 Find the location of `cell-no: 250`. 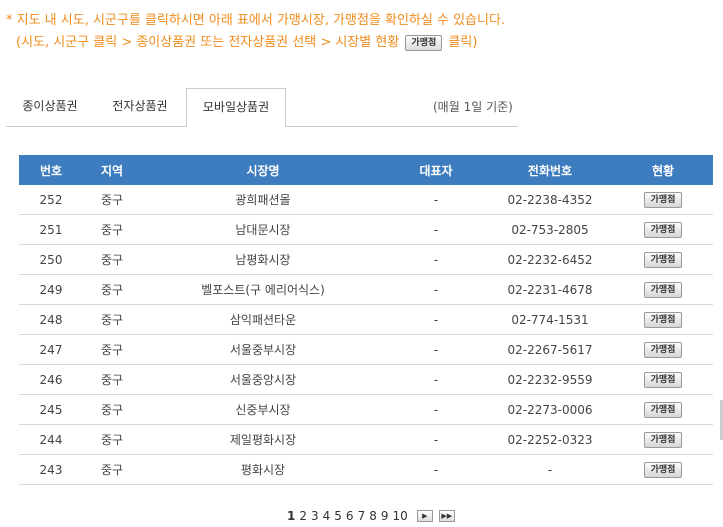

cell-no: 250 is located at coordinates (51, 259).